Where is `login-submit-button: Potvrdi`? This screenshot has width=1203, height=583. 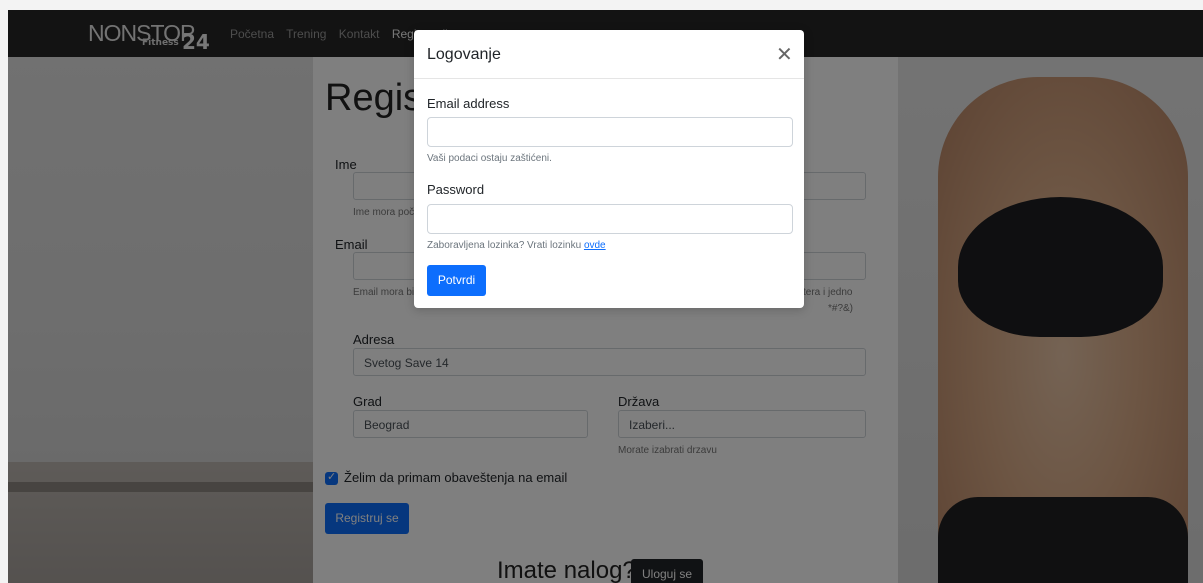
login-submit-button: Potvrdi is located at coordinates (456, 280).